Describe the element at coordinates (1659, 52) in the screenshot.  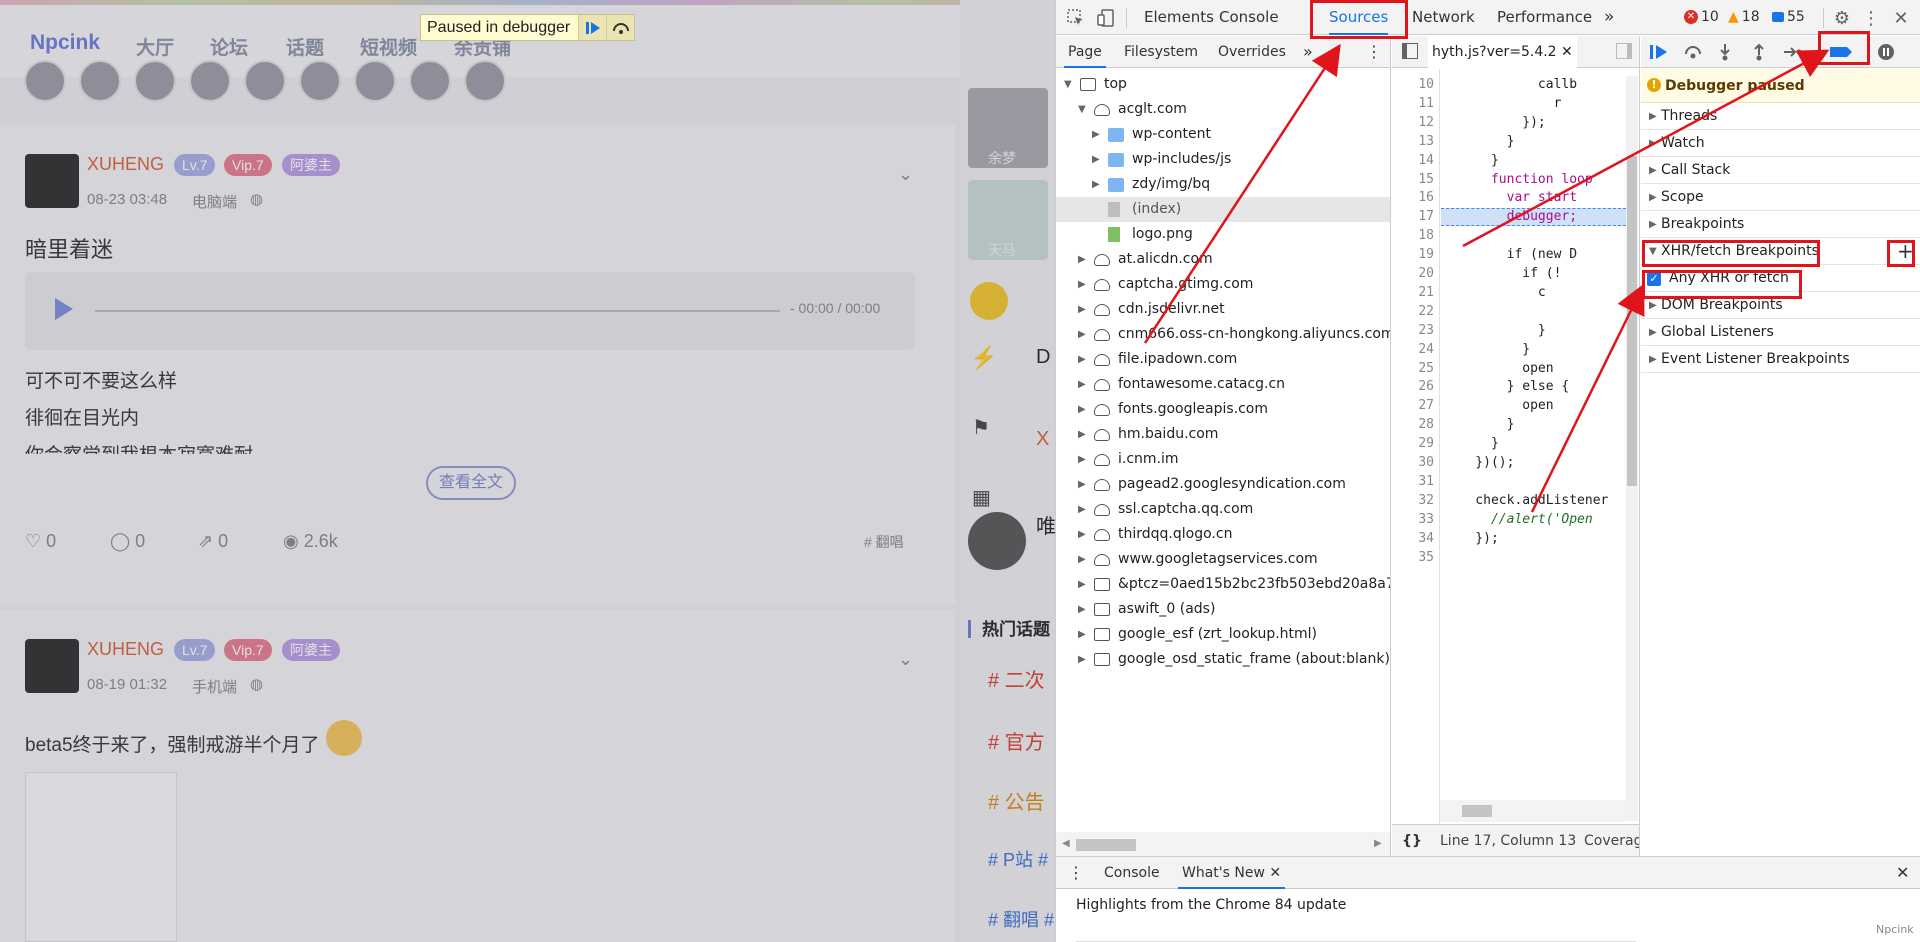
I see `resume-icon` at that location.